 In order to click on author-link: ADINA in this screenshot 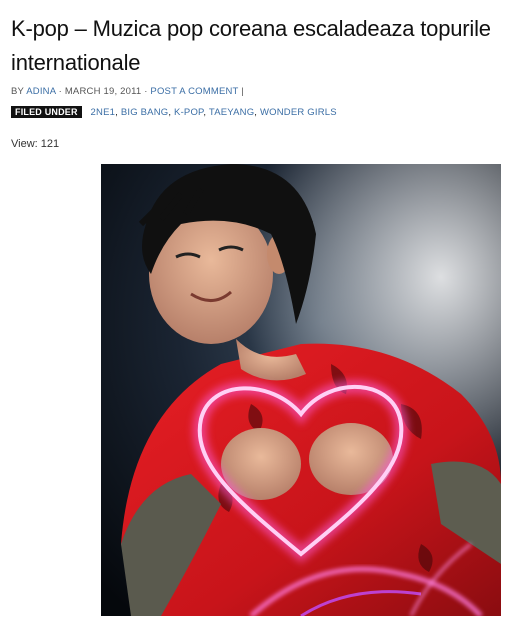, I will do `click(41, 91)`.